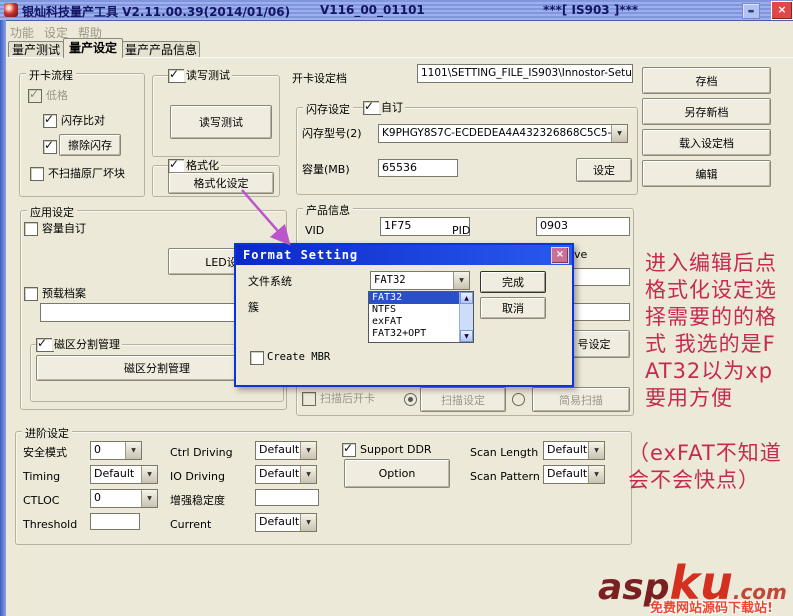 The image size is (793, 616). Describe the element at coordinates (418, 168) in the screenshot. I see `capacity-field: 65536` at that location.